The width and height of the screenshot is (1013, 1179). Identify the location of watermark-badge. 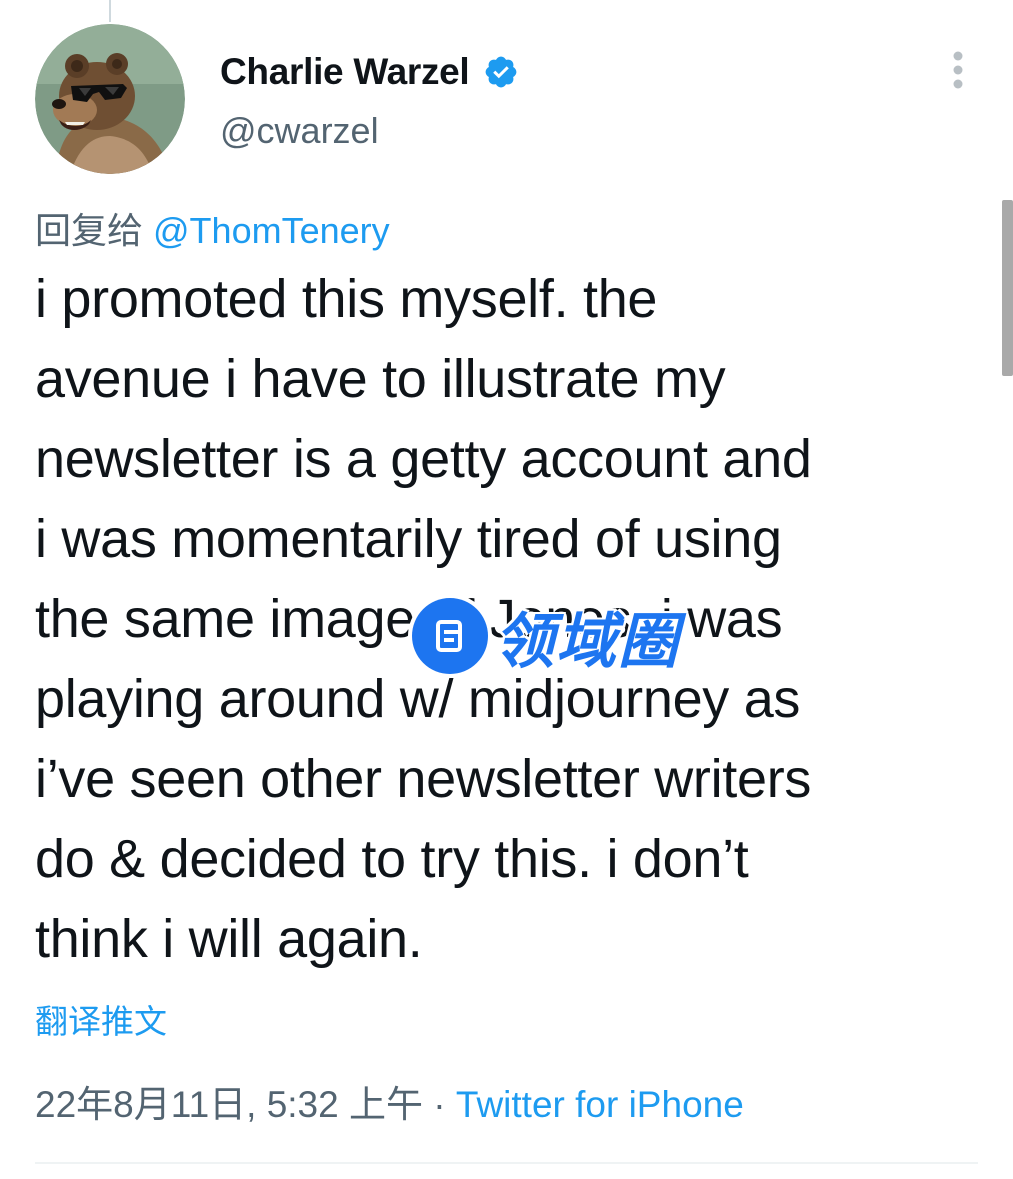
(450, 636).